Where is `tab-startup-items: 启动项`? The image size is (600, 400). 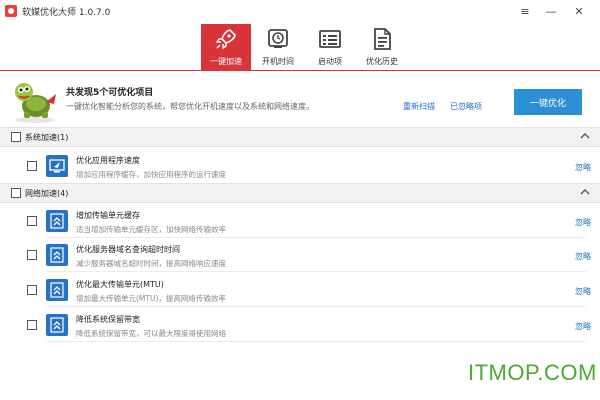 tab-startup-items: 启动项 is located at coordinates (330, 47).